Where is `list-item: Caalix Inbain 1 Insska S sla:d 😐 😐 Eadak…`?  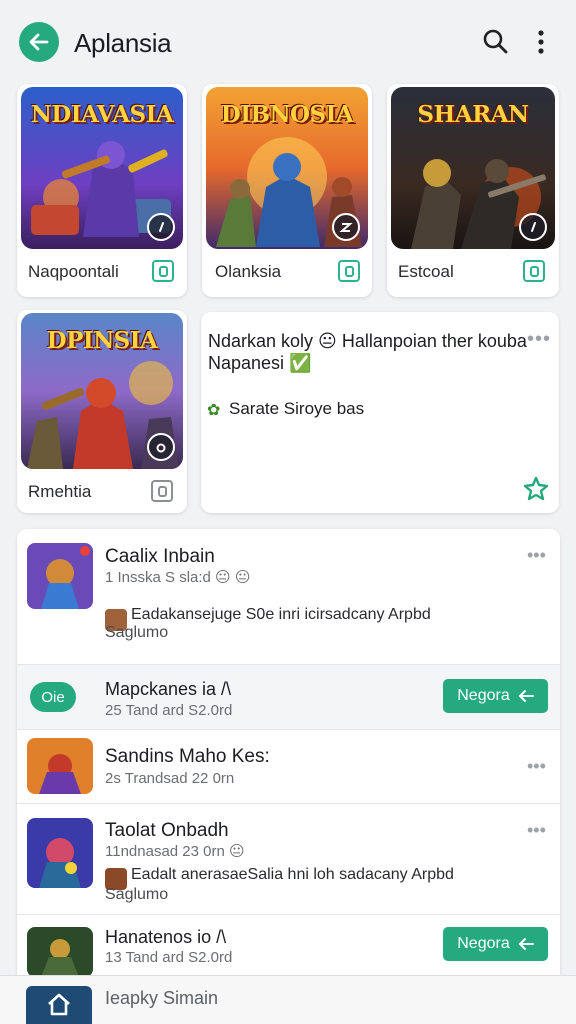 list-item: Caalix Inbain 1 Insska S sla:d 😐 😐 Eadak… is located at coordinates (288, 597).